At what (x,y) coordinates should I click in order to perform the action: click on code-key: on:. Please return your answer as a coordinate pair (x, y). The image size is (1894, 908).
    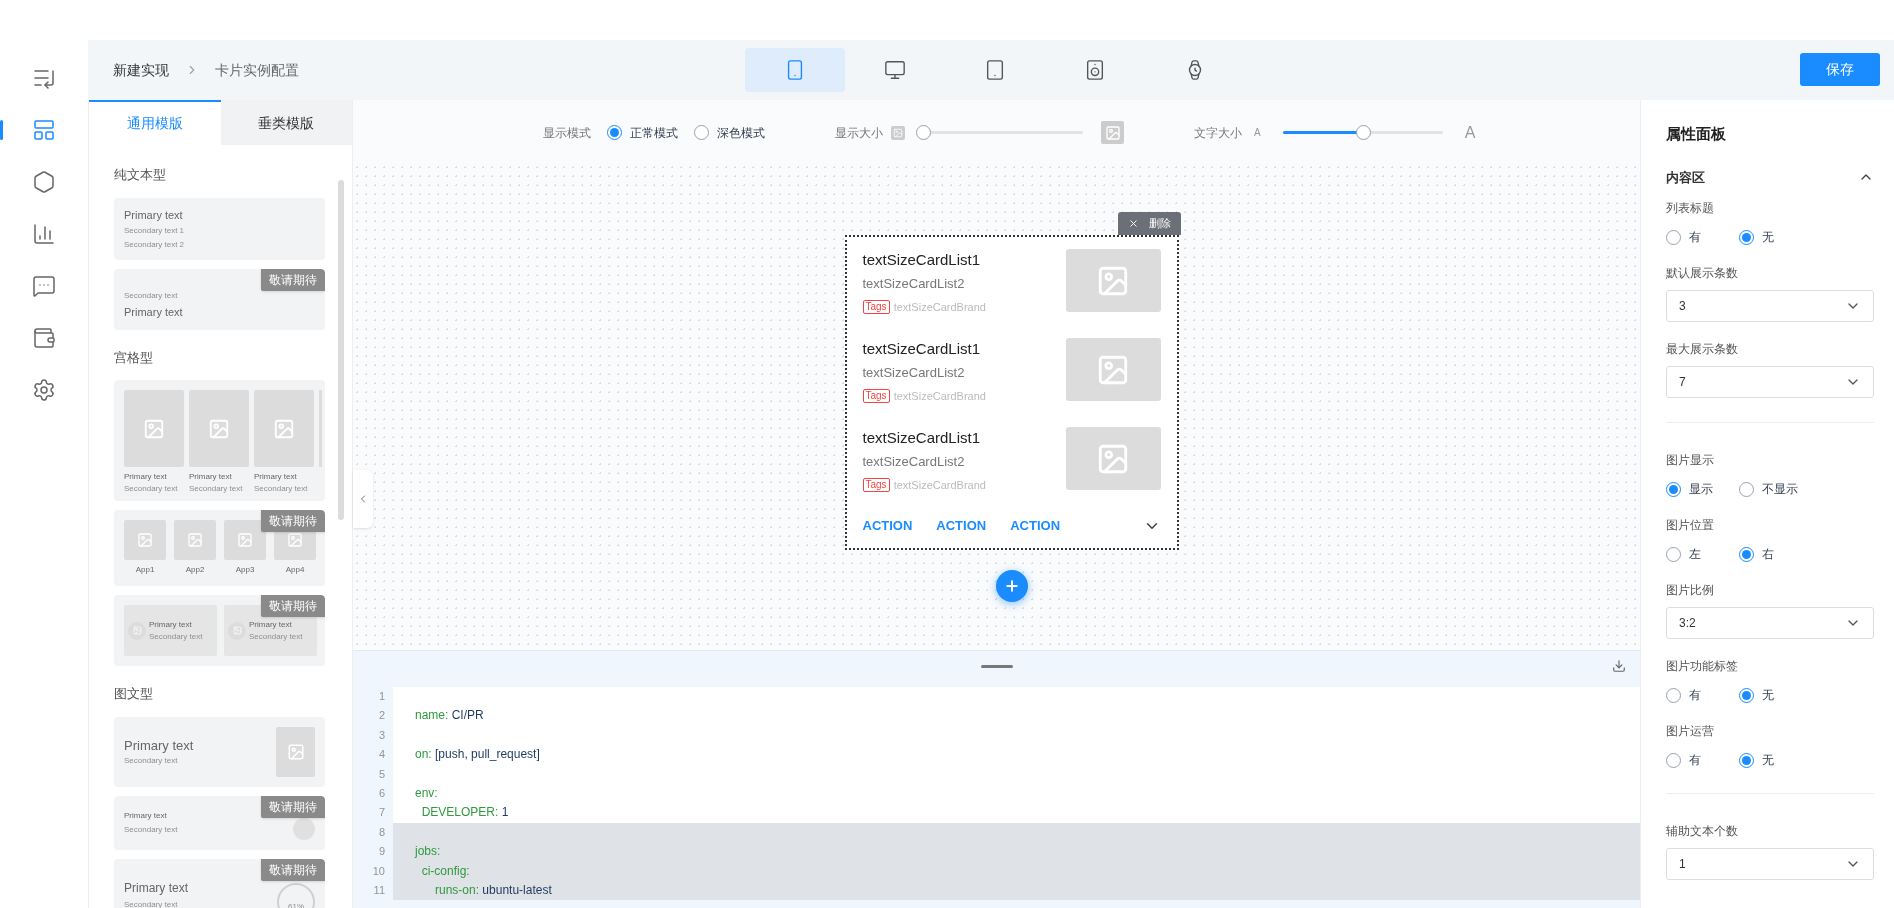
    Looking at the image, I should click on (423, 754).